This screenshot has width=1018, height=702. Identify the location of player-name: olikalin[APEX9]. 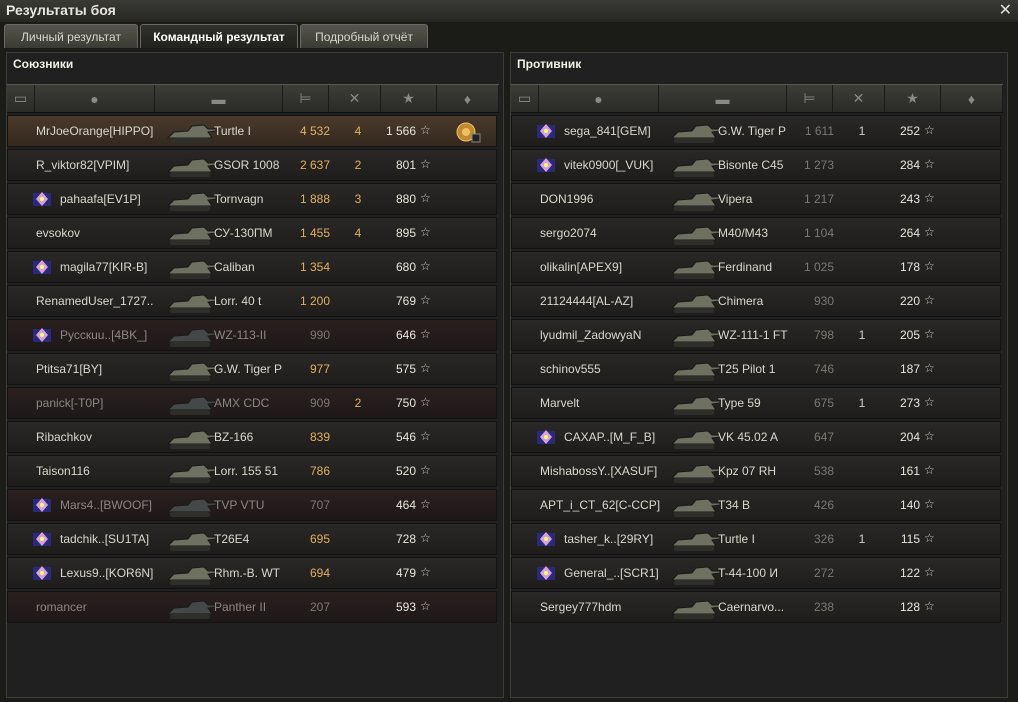
(581, 267).